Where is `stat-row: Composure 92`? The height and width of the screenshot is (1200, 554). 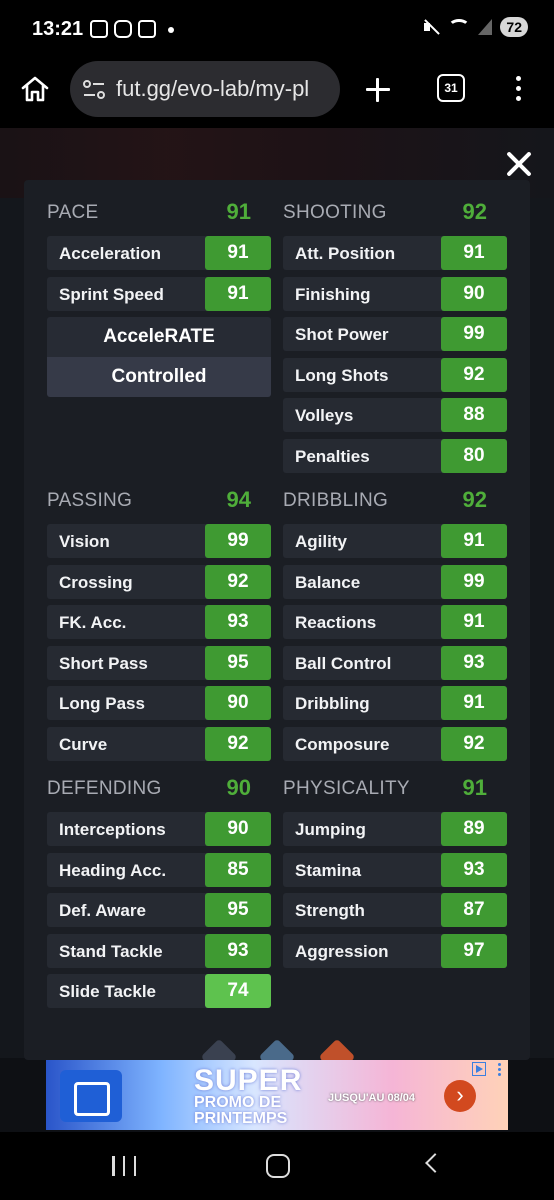
stat-row: Composure 92 is located at coordinates (395, 743).